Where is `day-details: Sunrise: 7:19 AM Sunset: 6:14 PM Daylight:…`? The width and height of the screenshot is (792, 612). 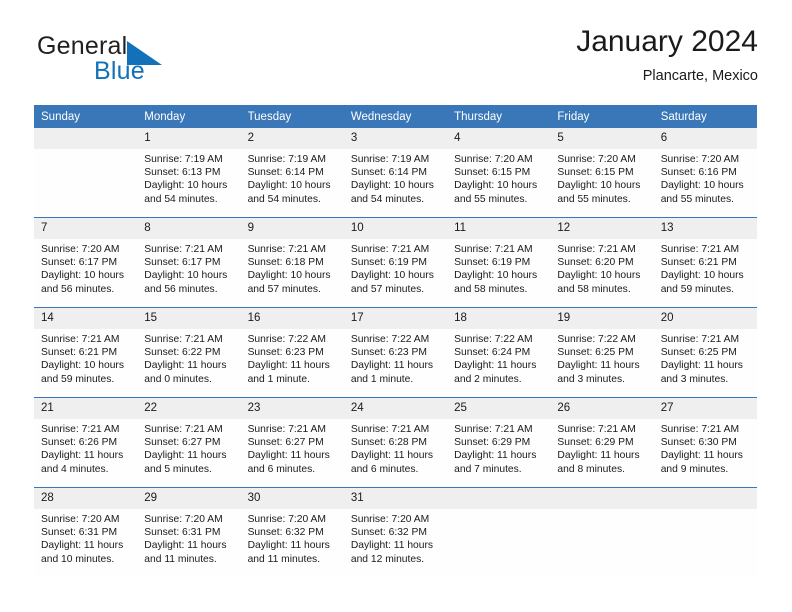 day-details: Sunrise: 7:19 AM Sunset: 6:14 PM Daylight:… is located at coordinates (395, 177).